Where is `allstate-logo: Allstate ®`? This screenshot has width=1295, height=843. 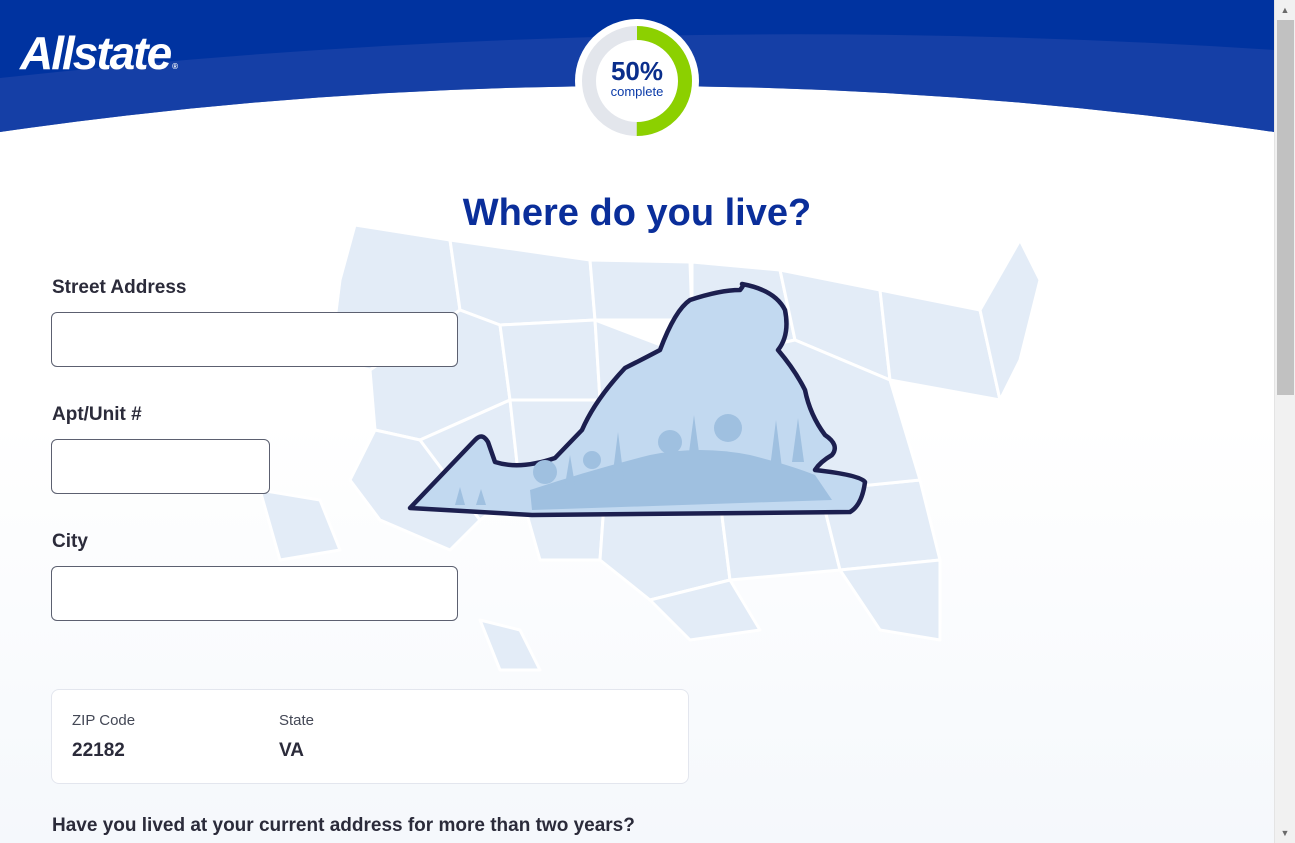
allstate-logo: Allstate ® is located at coordinates (99, 53).